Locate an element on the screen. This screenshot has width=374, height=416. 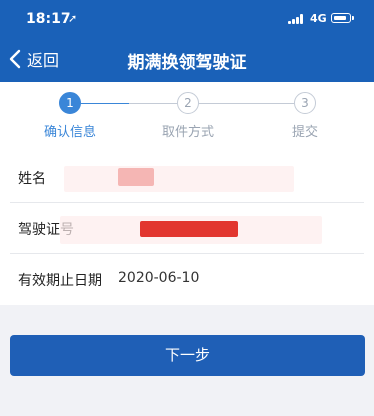
location-arrow-icon: ➚ is located at coordinates (73, 18).